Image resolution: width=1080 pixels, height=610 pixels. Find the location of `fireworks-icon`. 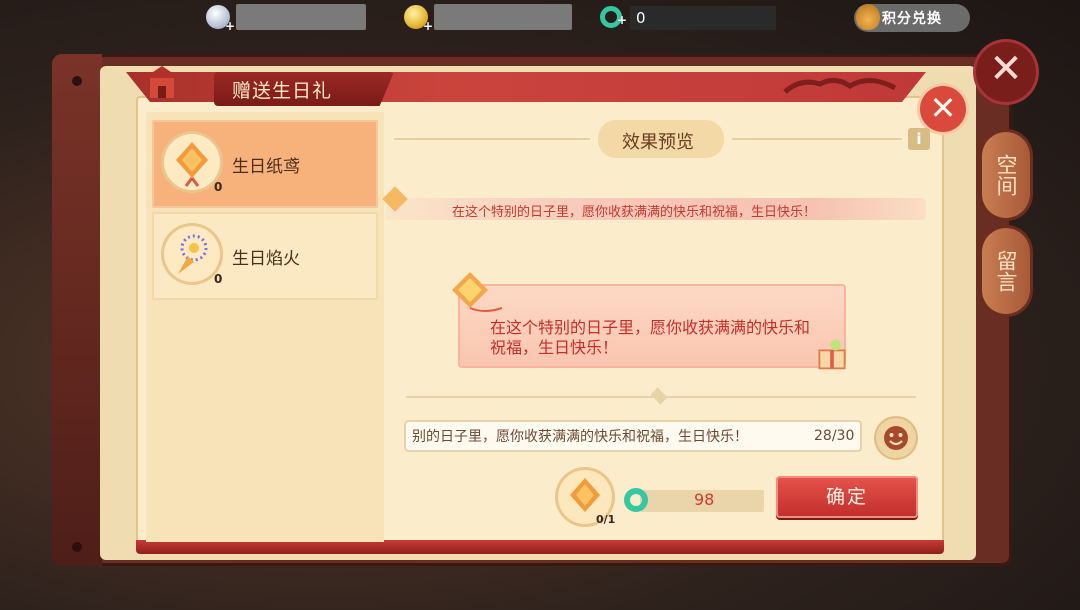

fireworks-icon is located at coordinates (192, 254).